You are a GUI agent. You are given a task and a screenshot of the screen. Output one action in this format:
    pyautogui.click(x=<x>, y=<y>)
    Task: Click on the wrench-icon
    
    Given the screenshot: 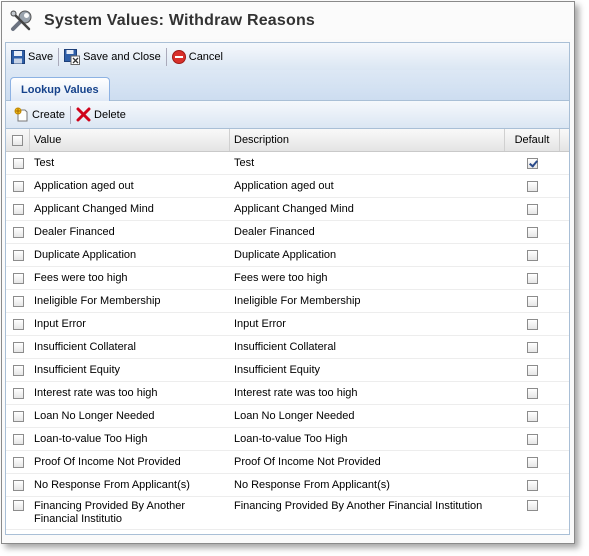 What is the action you would take?
    pyautogui.click(x=22, y=21)
    